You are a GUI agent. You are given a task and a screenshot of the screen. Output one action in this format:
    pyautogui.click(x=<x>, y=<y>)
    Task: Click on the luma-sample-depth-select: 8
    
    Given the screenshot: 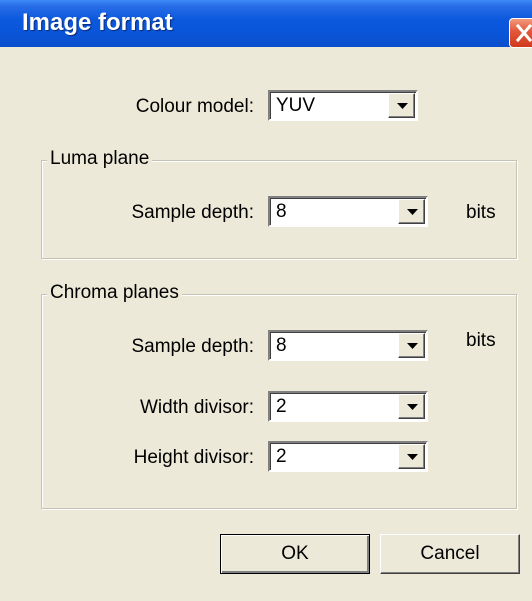 What is the action you would take?
    pyautogui.click(x=348, y=211)
    